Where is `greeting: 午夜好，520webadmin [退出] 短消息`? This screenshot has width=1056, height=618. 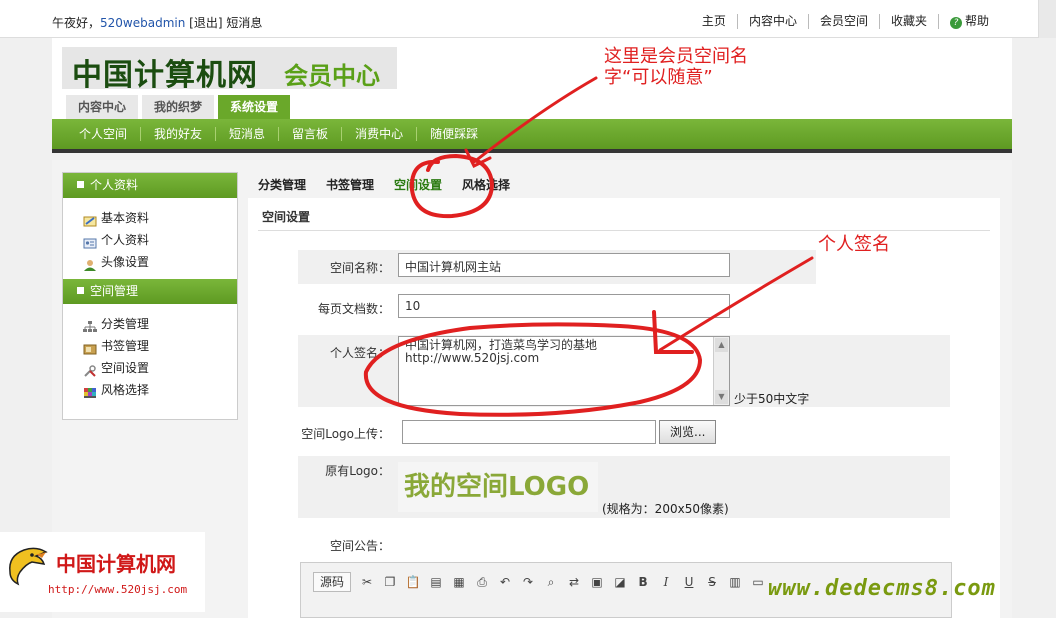 greeting: 午夜好，520webadmin [退出] 短消息 is located at coordinates (157, 22).